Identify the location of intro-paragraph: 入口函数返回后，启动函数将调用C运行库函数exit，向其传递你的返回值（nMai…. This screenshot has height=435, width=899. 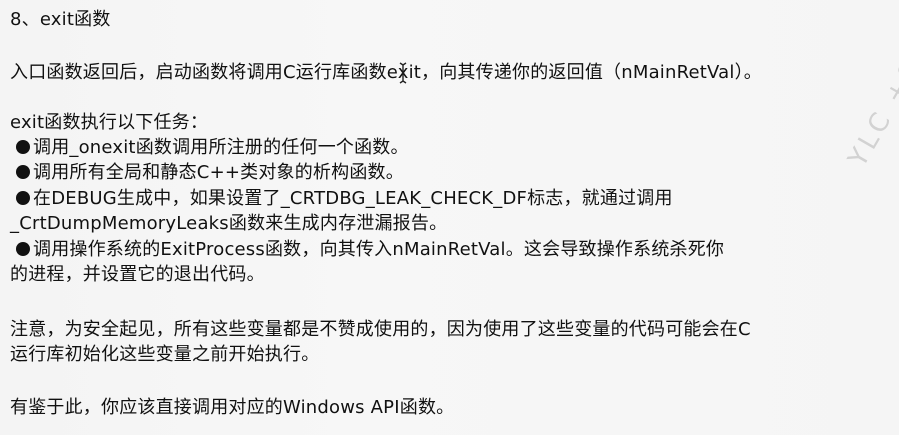
(386, 72).